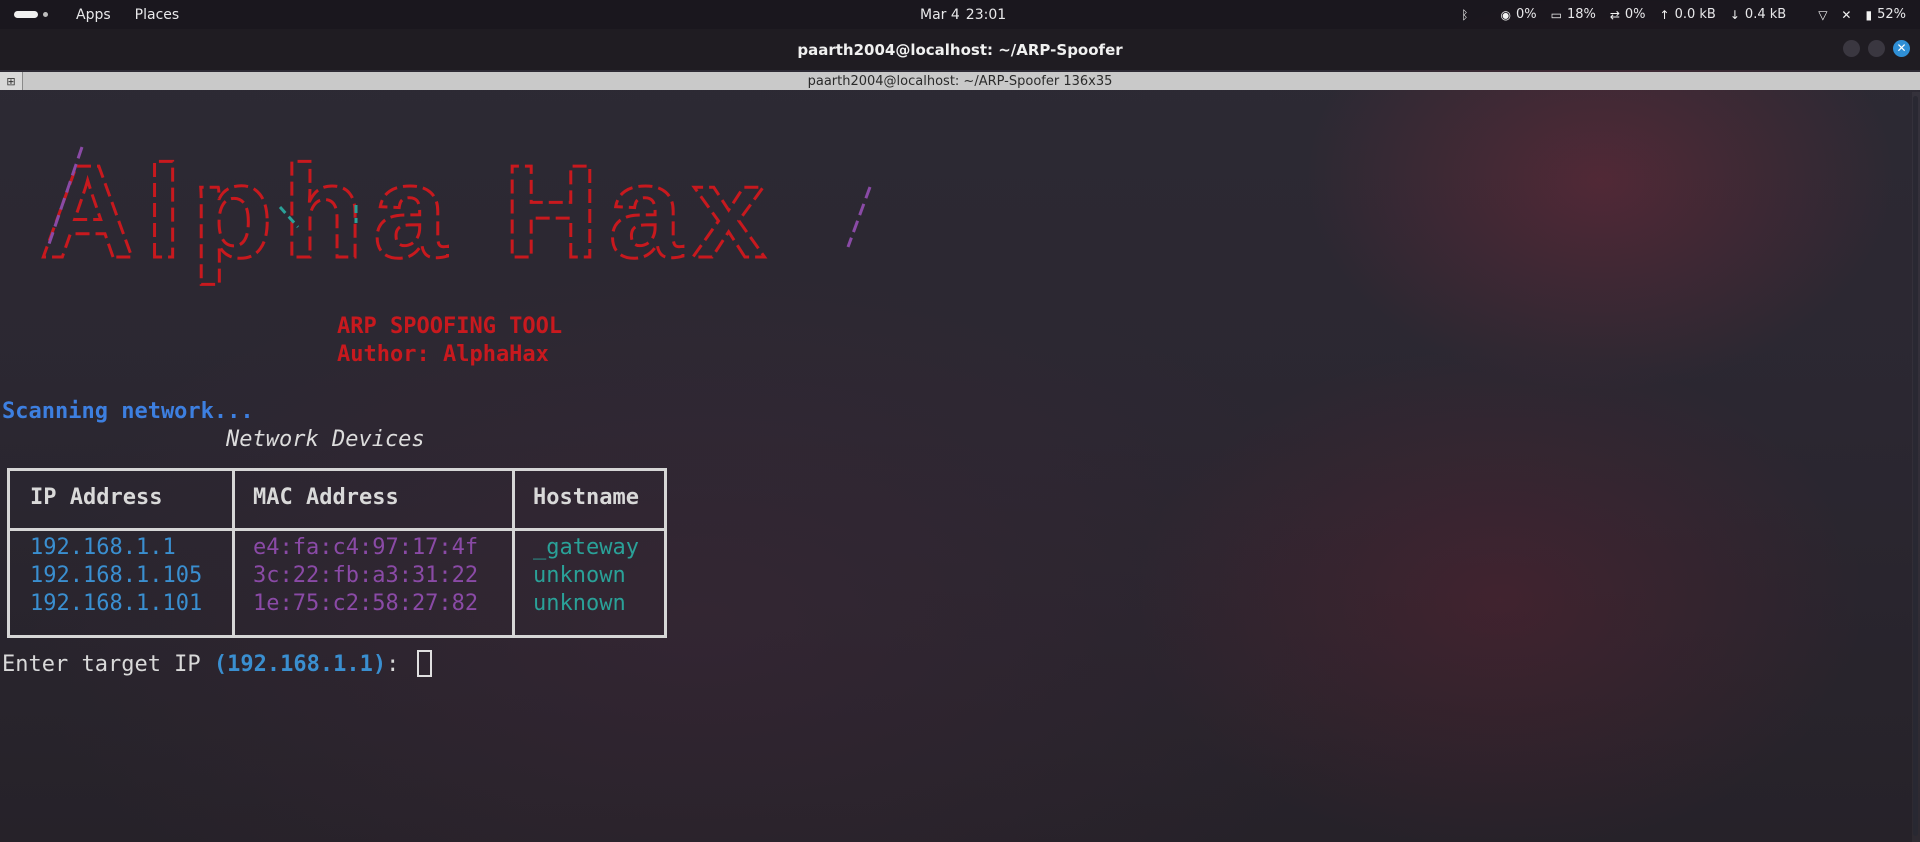  I want to click on memory-indicator: ▭ 18%, so click(1573, 14).